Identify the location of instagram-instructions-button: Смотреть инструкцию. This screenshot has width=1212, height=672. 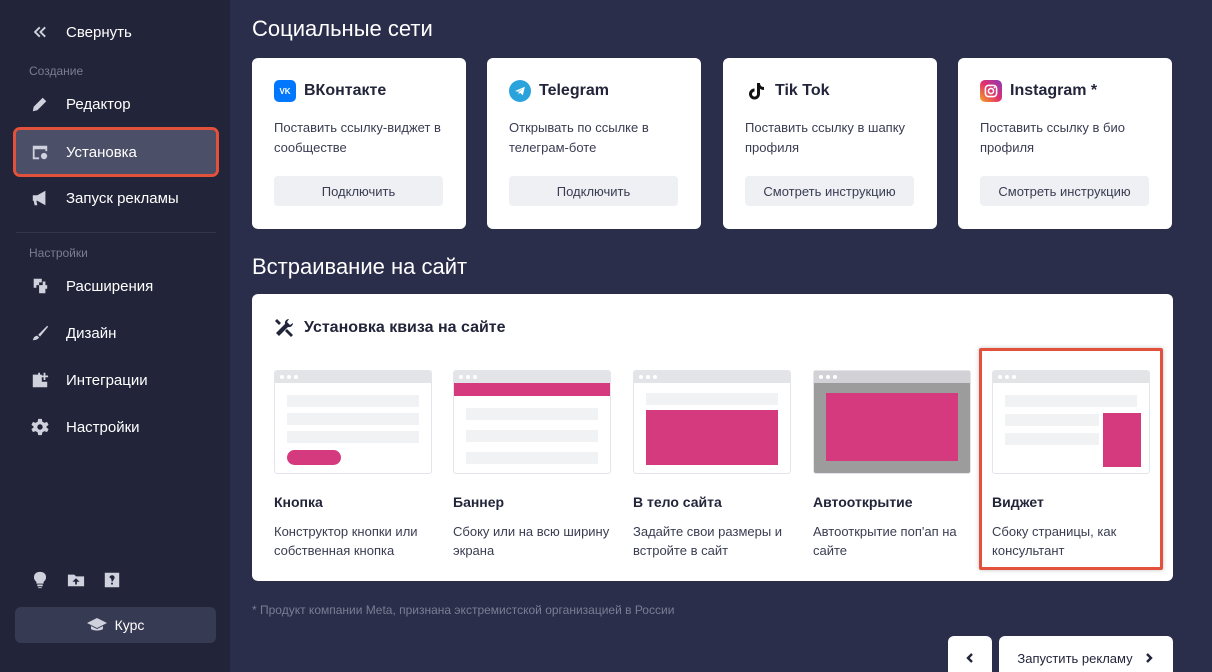
(1064, 191).